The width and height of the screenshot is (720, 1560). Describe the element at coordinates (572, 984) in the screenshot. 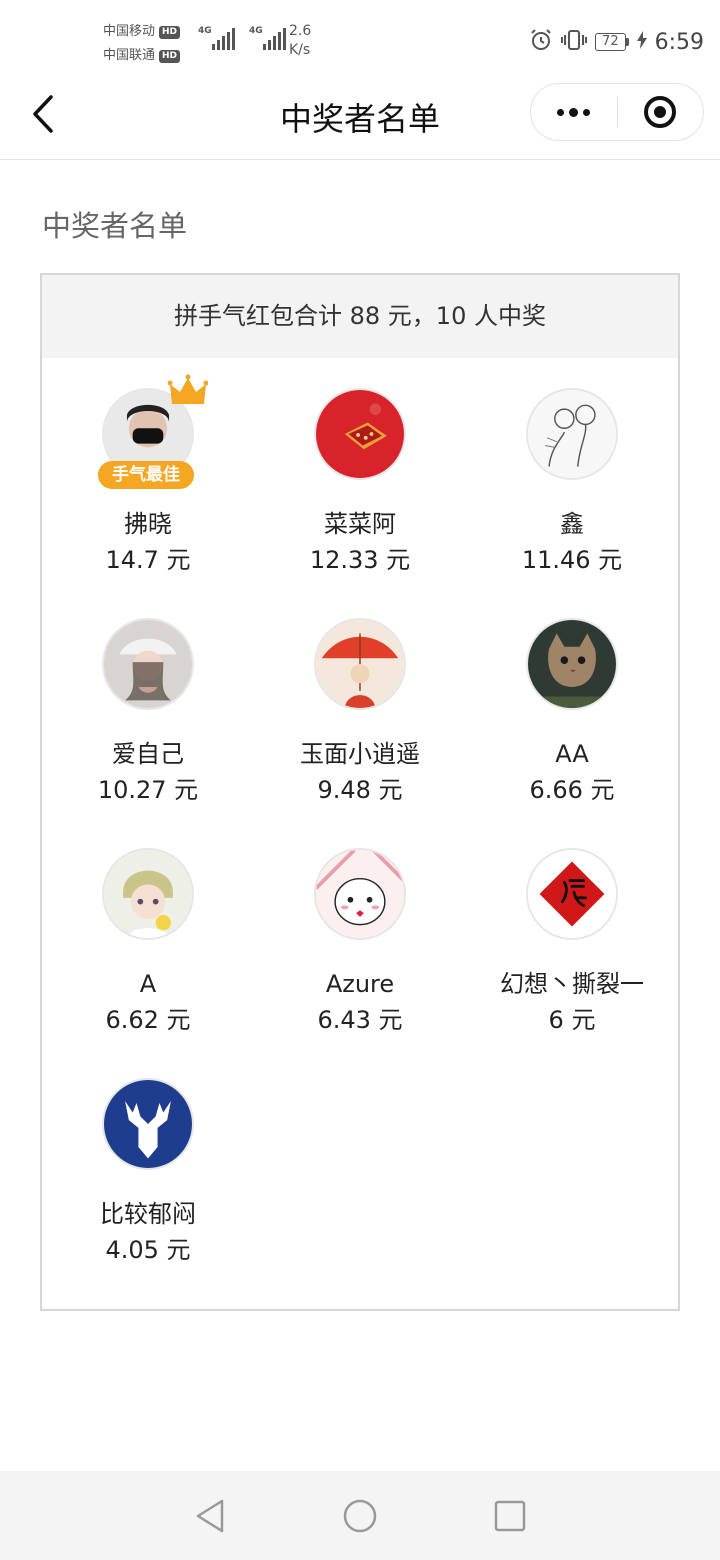

I see `winner-name: 幻想丶撕裂一` at that location.